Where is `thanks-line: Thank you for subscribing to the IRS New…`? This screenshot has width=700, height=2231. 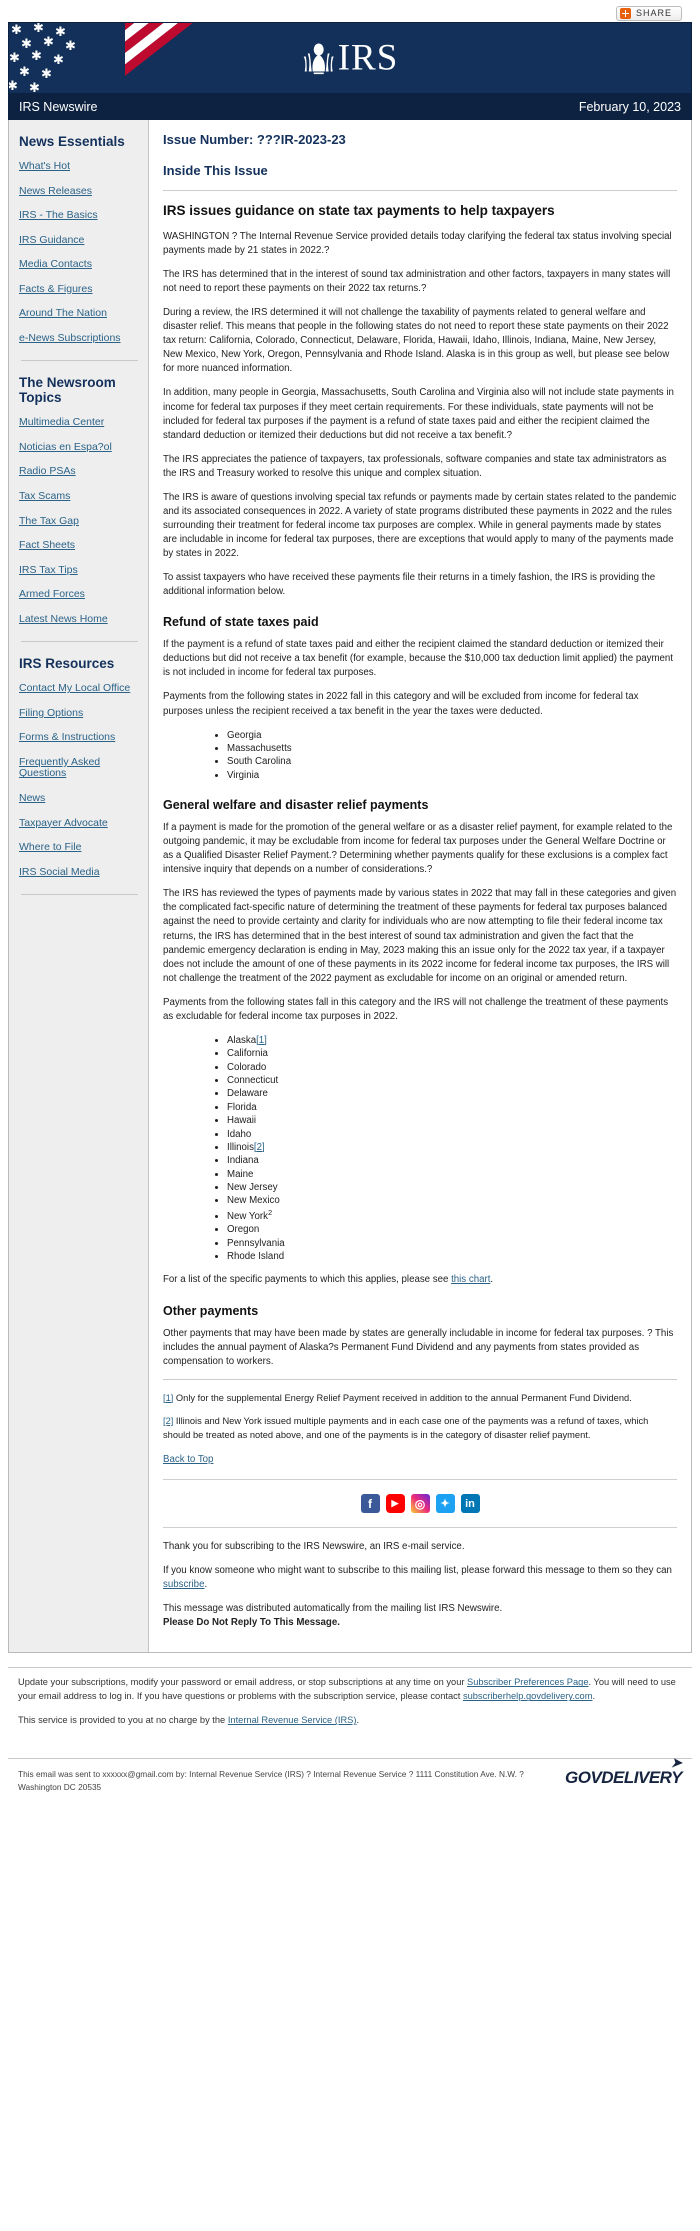 thanks-line: Thank you for subscribing to the IRS New… is located at coordinates (314, 1547).